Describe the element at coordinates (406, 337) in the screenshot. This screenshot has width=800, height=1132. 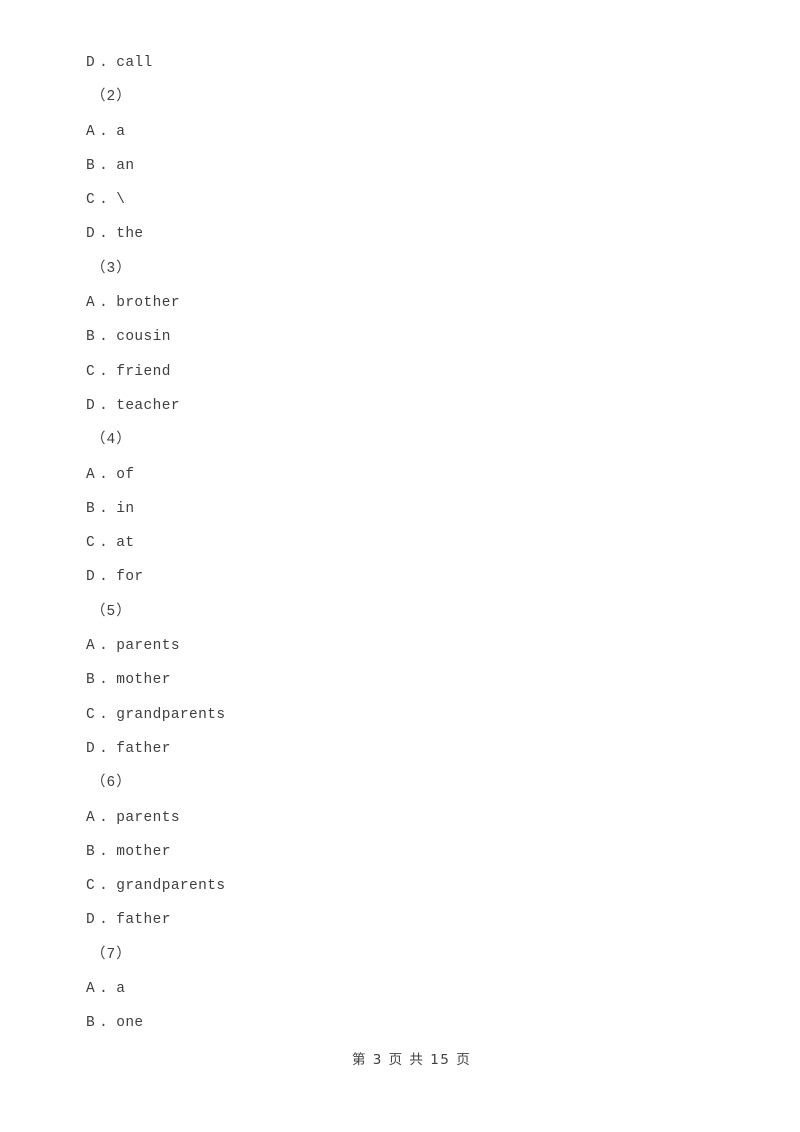
I see `answer-option: B. cousin` at that location.